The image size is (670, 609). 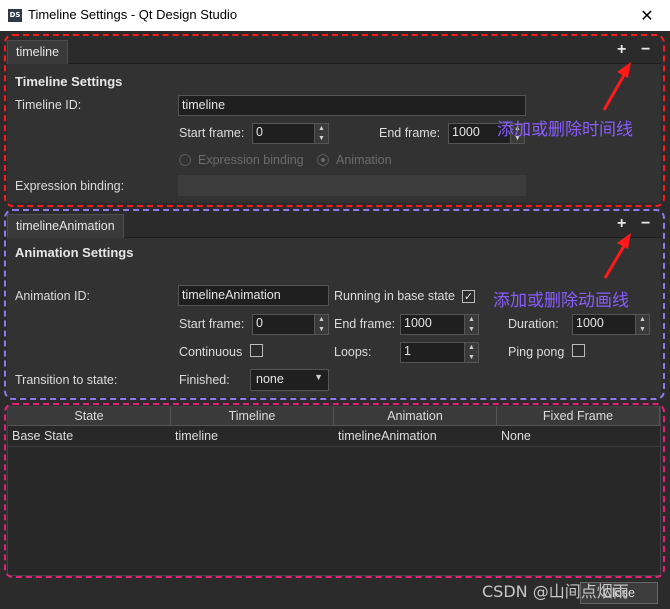 What do you see at coordinates (468, 296) in the screenshot?
I see `running-in-base-state-checkbox: ✓` at bounding box center [468, 296].